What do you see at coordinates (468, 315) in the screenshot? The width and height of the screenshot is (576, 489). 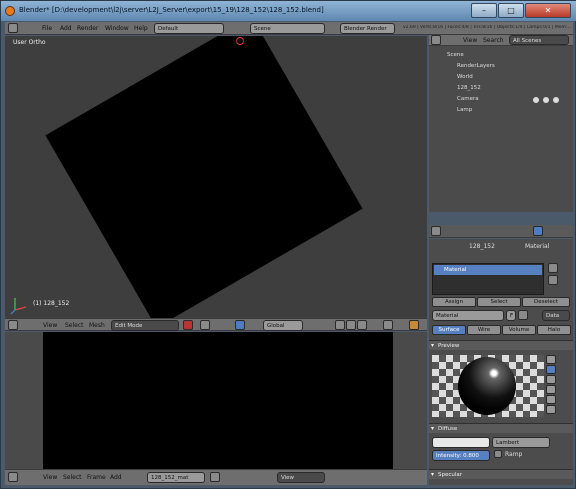 I see `material-name-field: Material` at bounding box center [468, 315].